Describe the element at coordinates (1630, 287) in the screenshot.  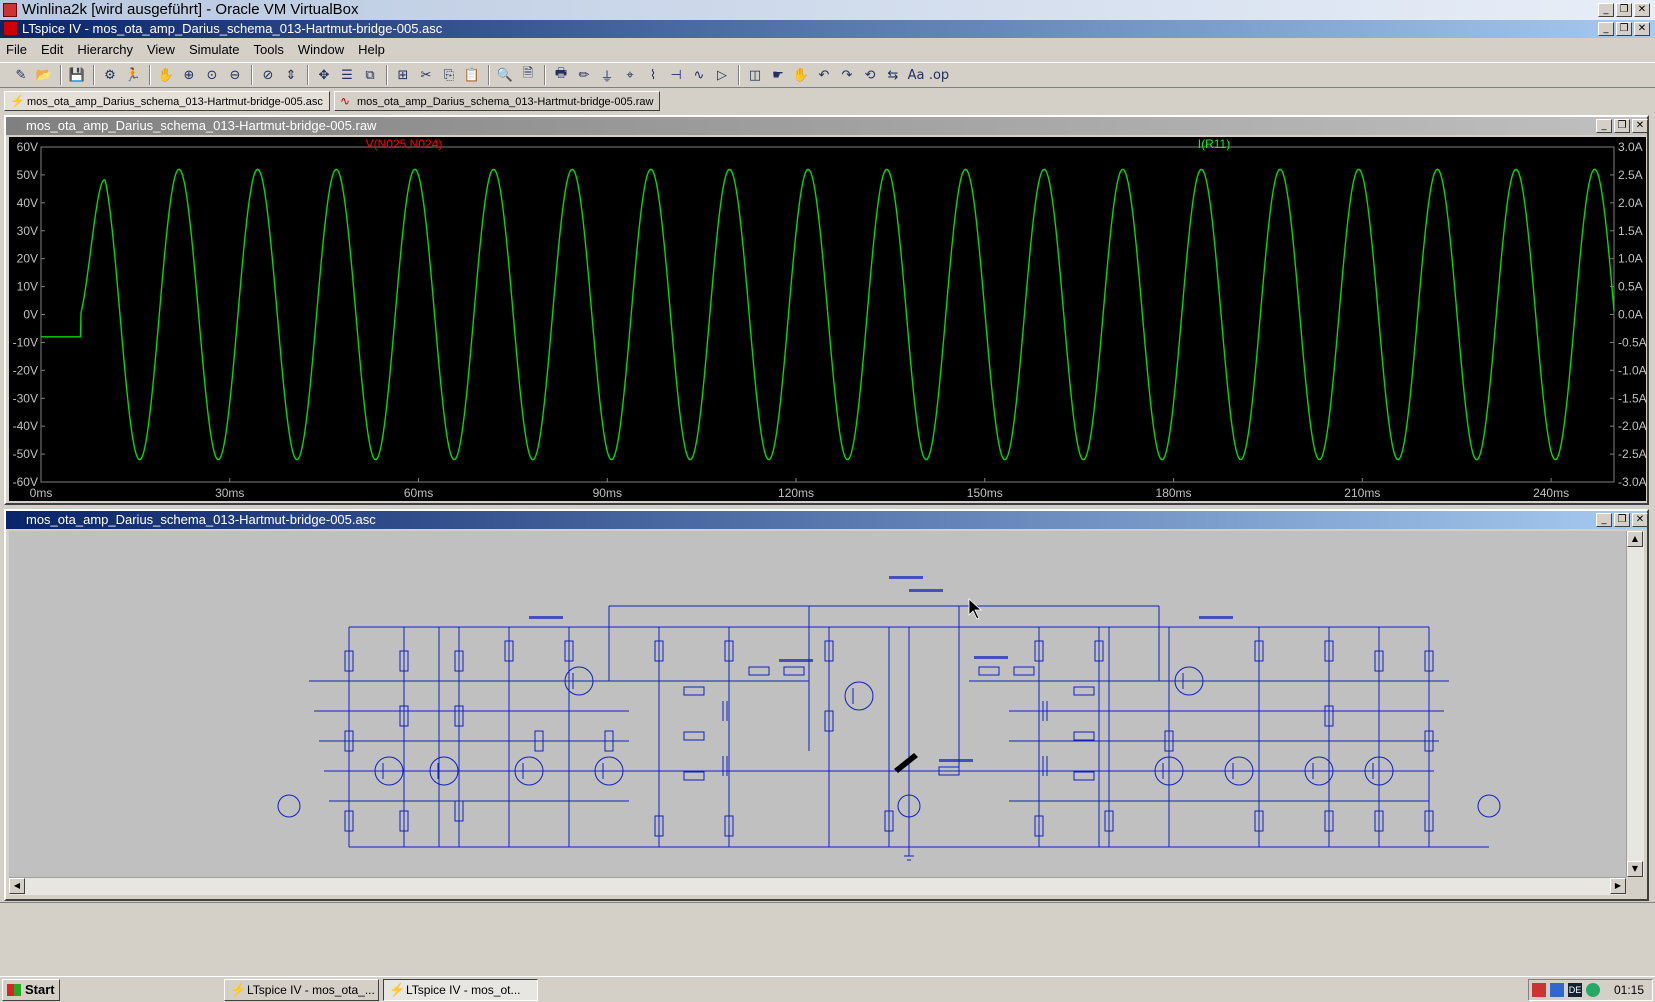
I see `y-right-tick-label: 0.5A` at that location.